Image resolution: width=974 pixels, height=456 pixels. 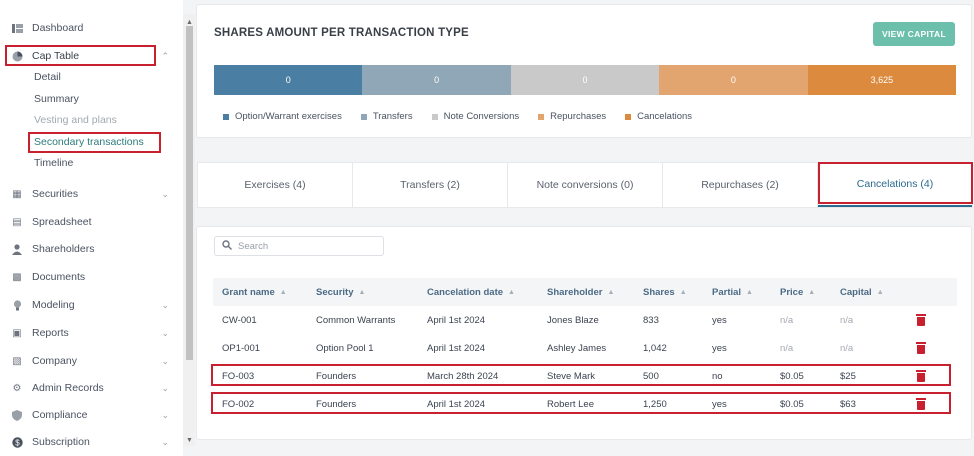 What do you see at coordinates (733, 80) in the screenshot?
I see `bar-segment-repurchases: 0` at bounding box center [733, 80].